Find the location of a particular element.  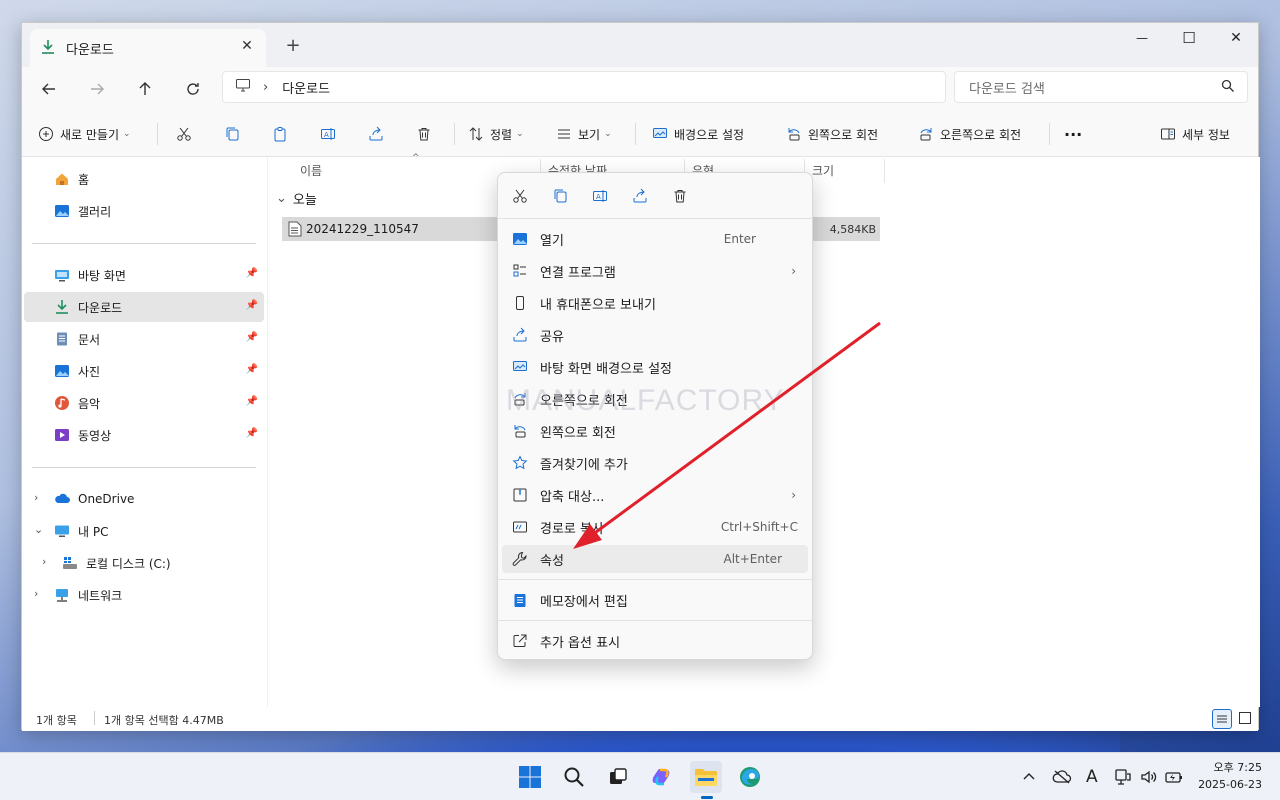

sidebar-item-home: 홈 is located at coordinates (144, 179).